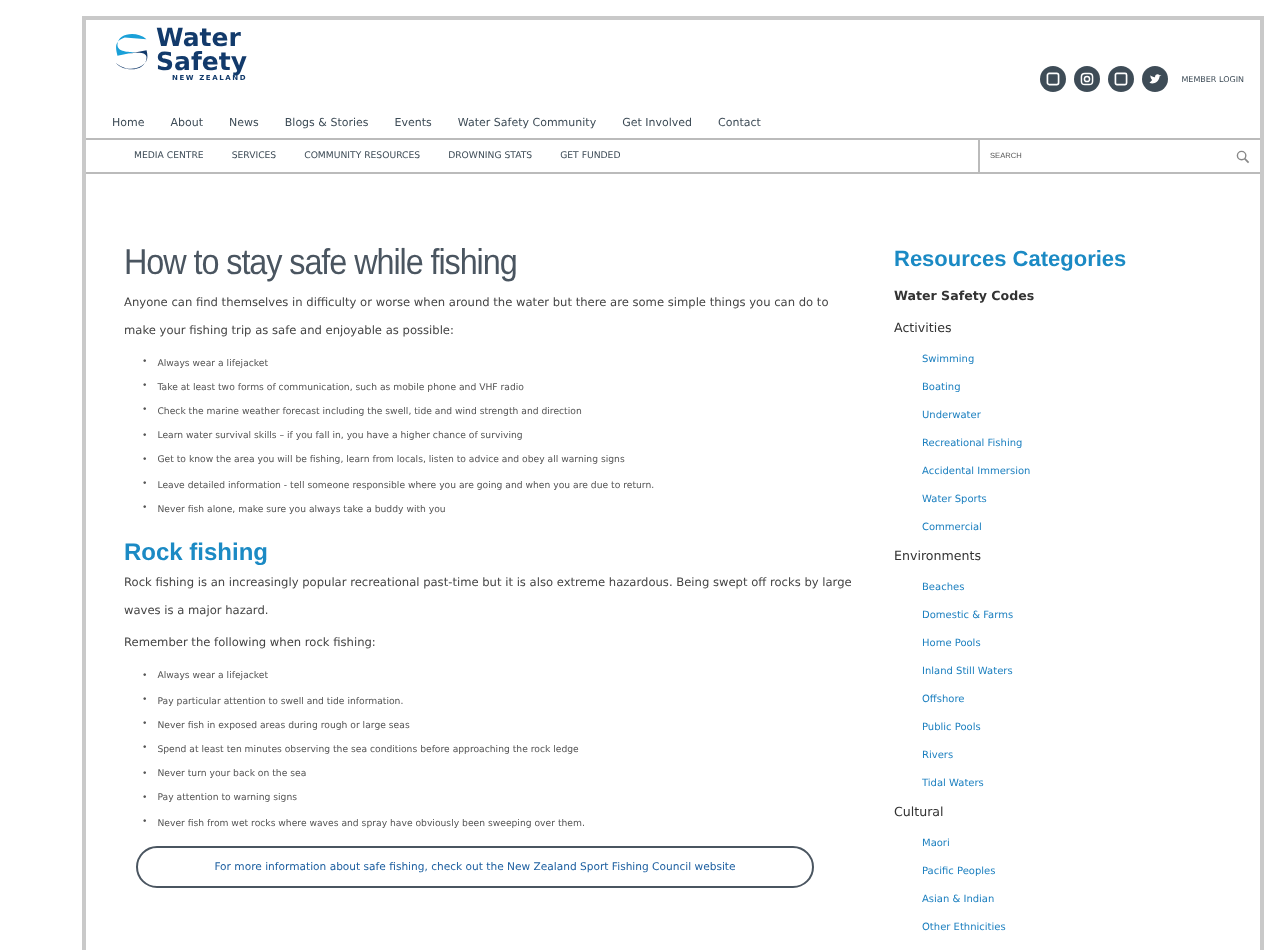 Image resolution: width=1280 pixels, height=950 pixels. I want to click on section-heading: Rock fishing, so click(197, 552).